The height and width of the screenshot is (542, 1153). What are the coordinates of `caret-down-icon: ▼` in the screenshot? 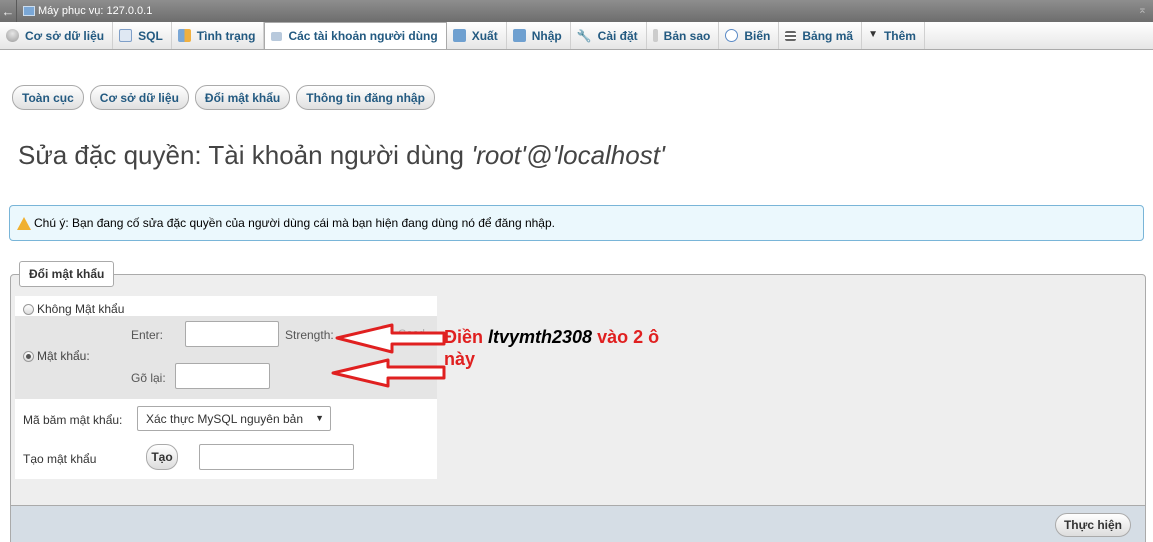 It's located at (873, 34).